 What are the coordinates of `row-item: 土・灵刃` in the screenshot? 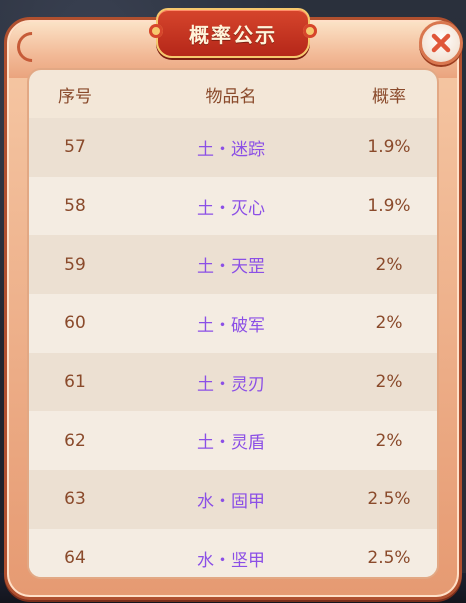 It's located at (231, 384).